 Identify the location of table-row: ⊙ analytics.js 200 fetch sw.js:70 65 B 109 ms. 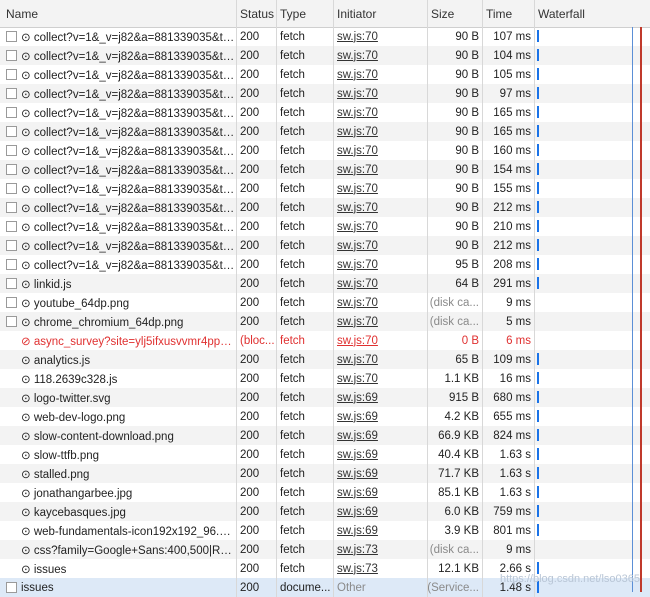
(325, 359).